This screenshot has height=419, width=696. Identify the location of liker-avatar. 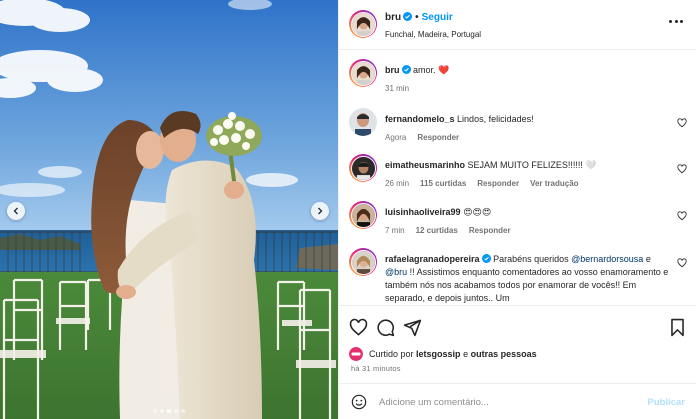
(356, 354).